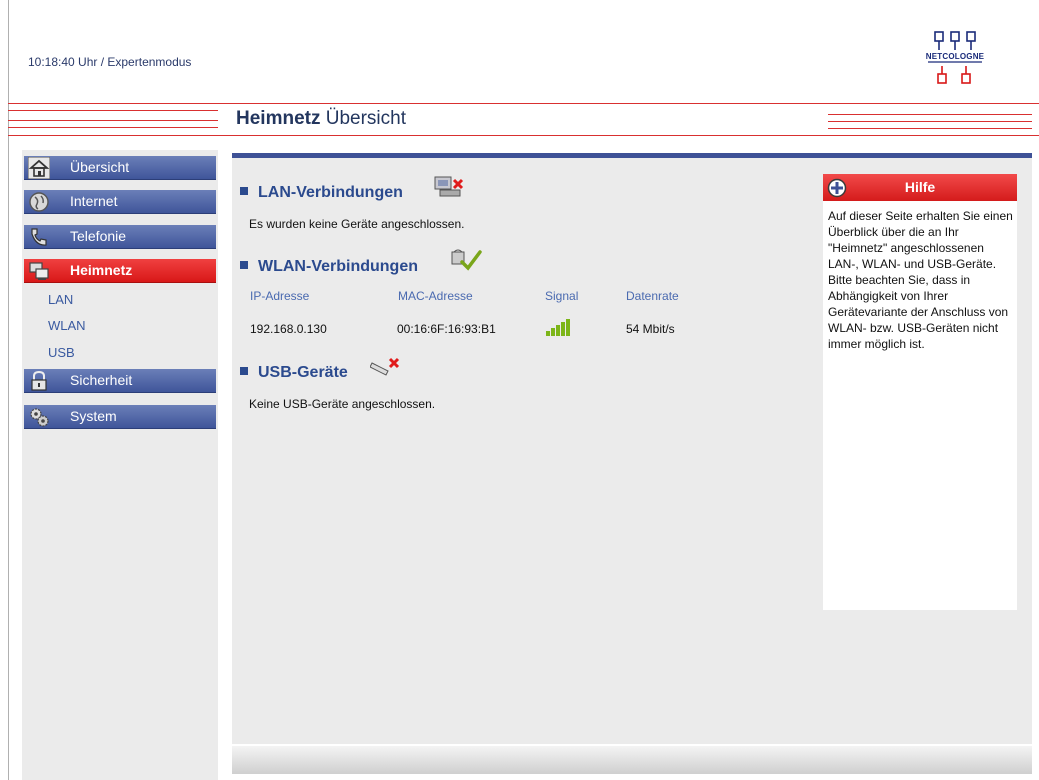 This screenshot has height=780, width=1039. I want to click on status-text: 10:18:40 Uhr / Expertenmodus, so click(110, 62).